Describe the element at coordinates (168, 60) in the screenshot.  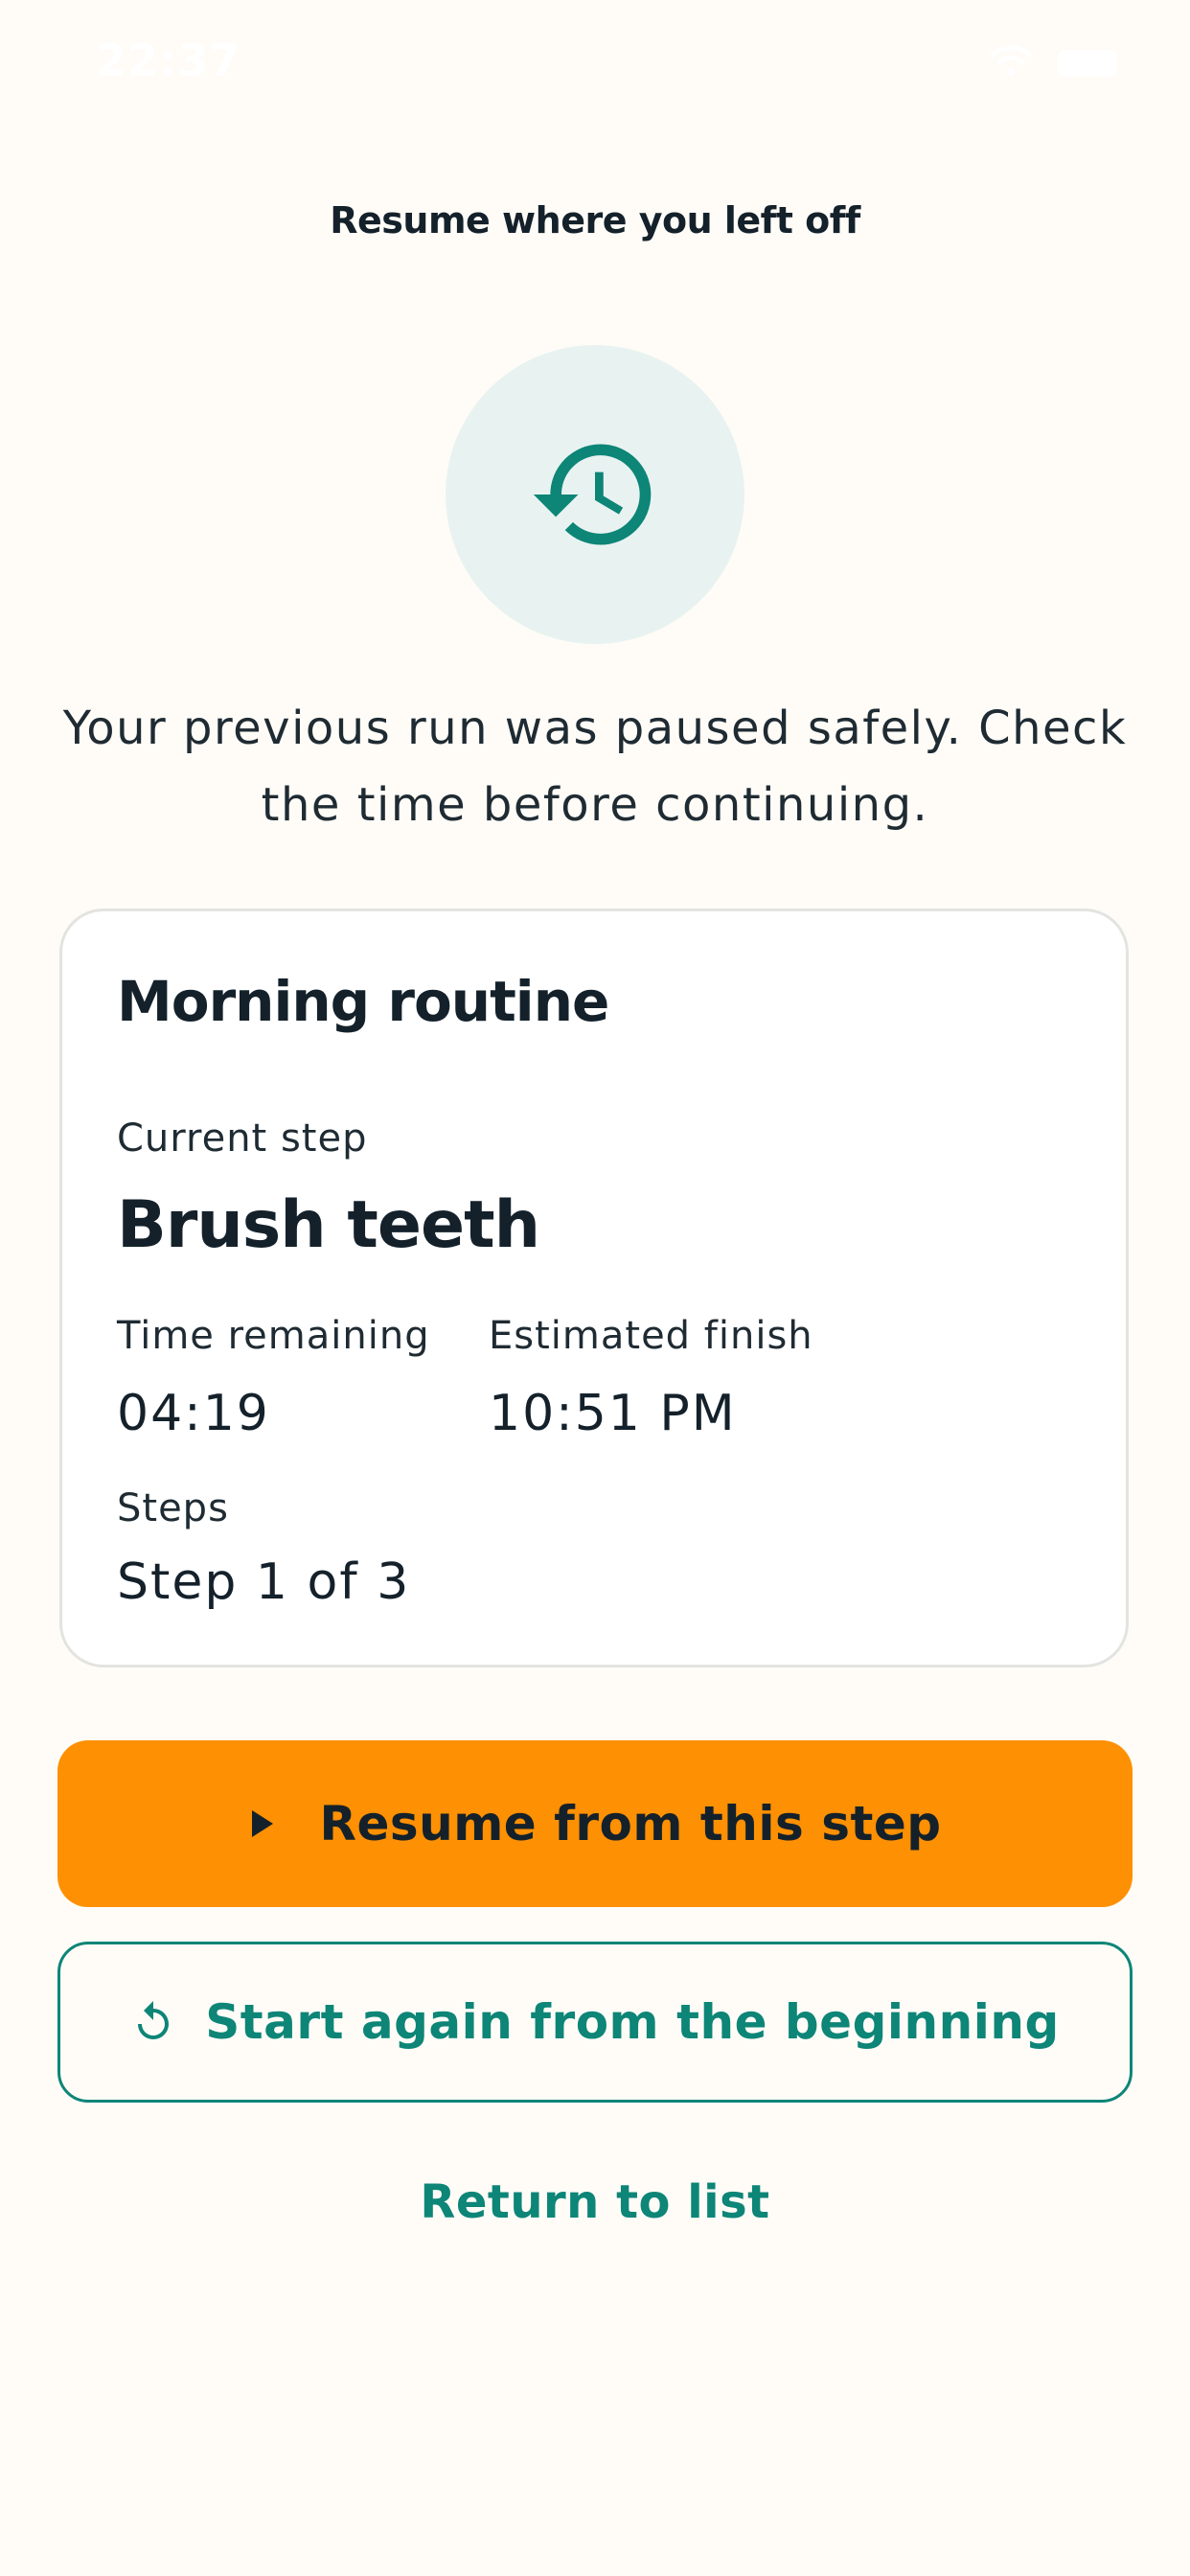
I see `status-time: 22:37` at that location.